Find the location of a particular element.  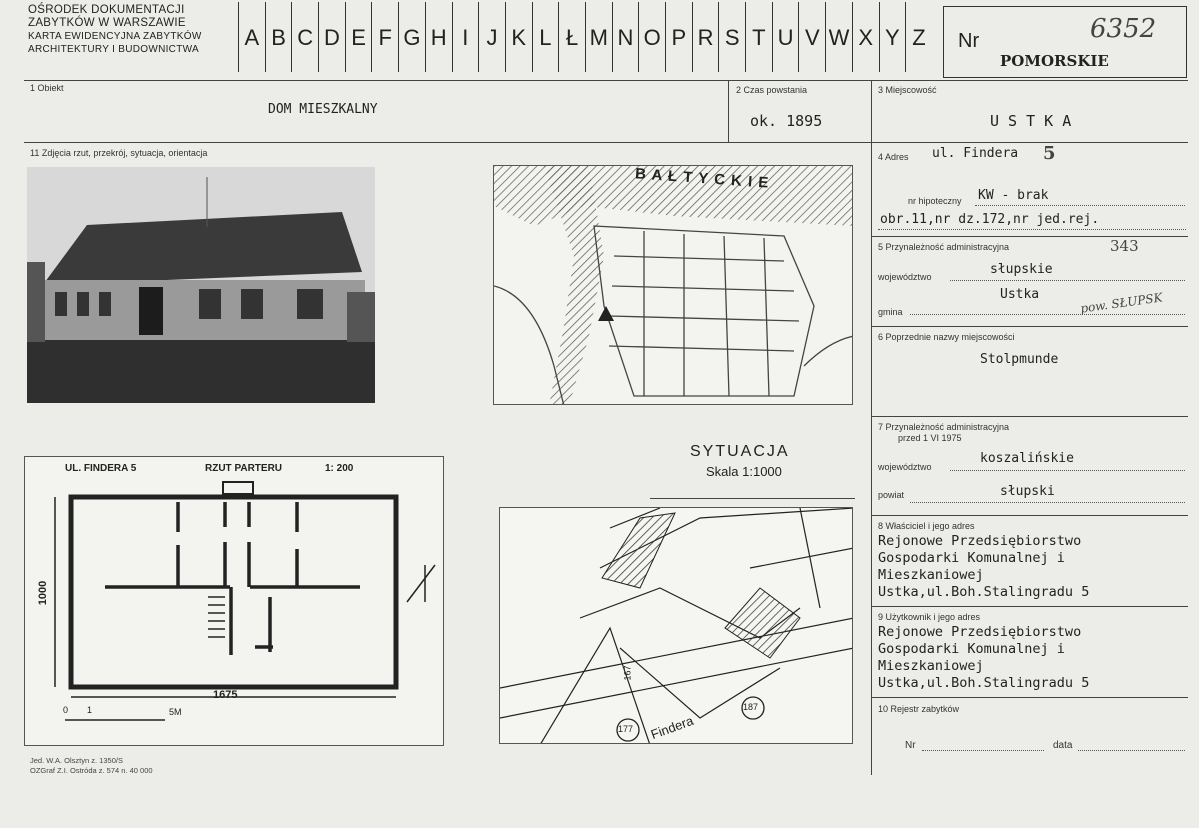

adres-value: ul. Findera is located at coordinates (975, 153).